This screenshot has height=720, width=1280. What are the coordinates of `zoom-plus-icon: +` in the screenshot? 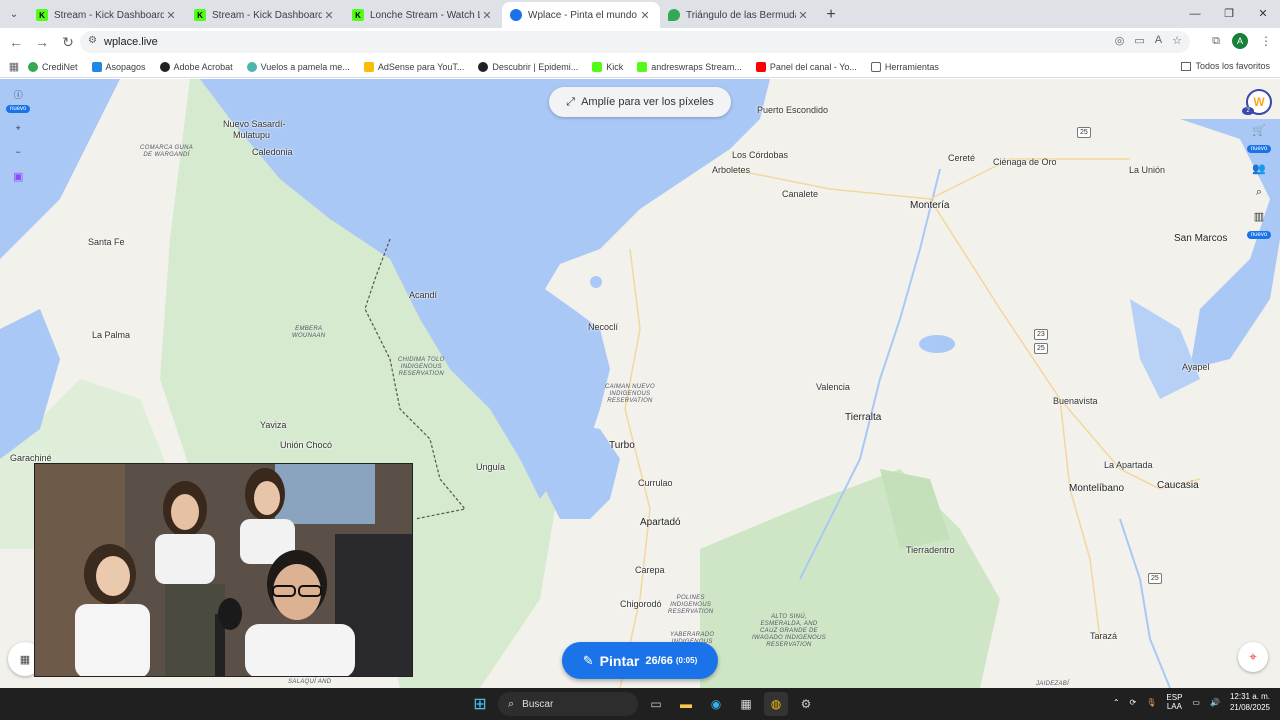 It's located at (18, 128).